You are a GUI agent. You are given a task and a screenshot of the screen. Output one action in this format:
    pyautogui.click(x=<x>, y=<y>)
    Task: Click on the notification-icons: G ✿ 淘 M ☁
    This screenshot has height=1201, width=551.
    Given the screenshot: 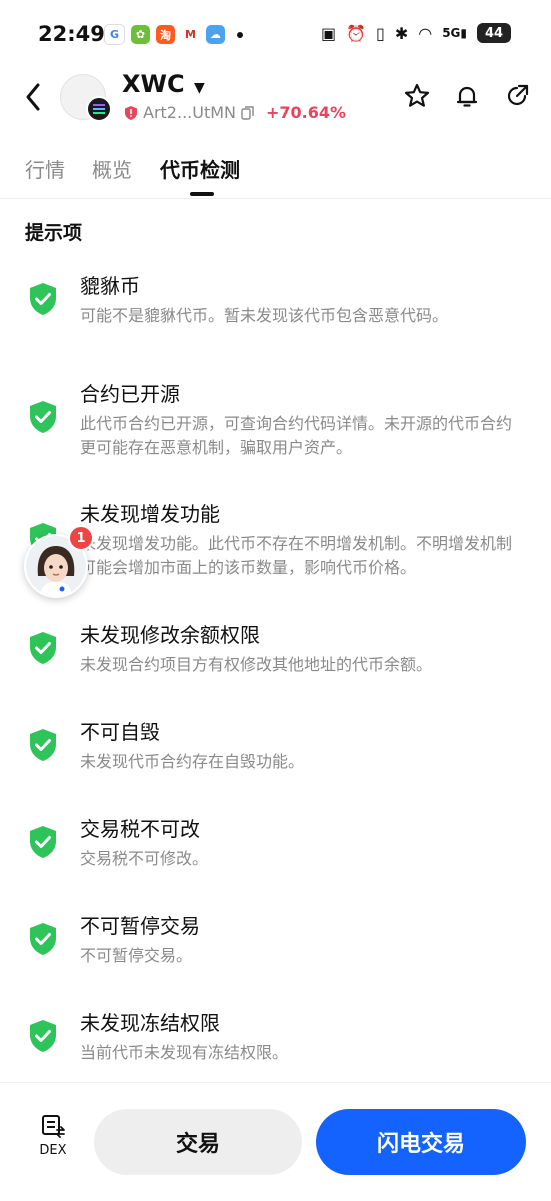 What is the action you would take?
    pyautogui.click(x=173, y=34)
    